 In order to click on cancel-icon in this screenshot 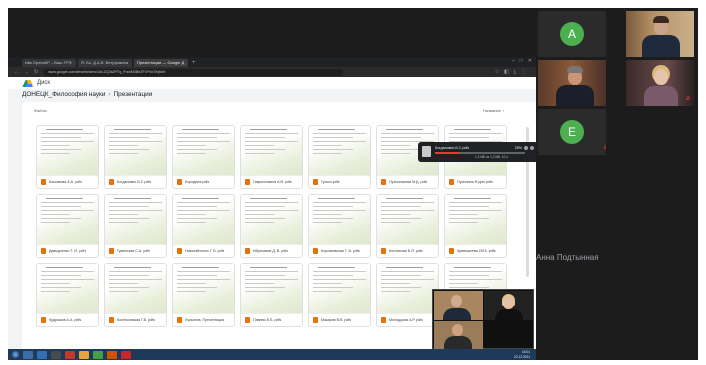, I will do `click(532, 148)`.